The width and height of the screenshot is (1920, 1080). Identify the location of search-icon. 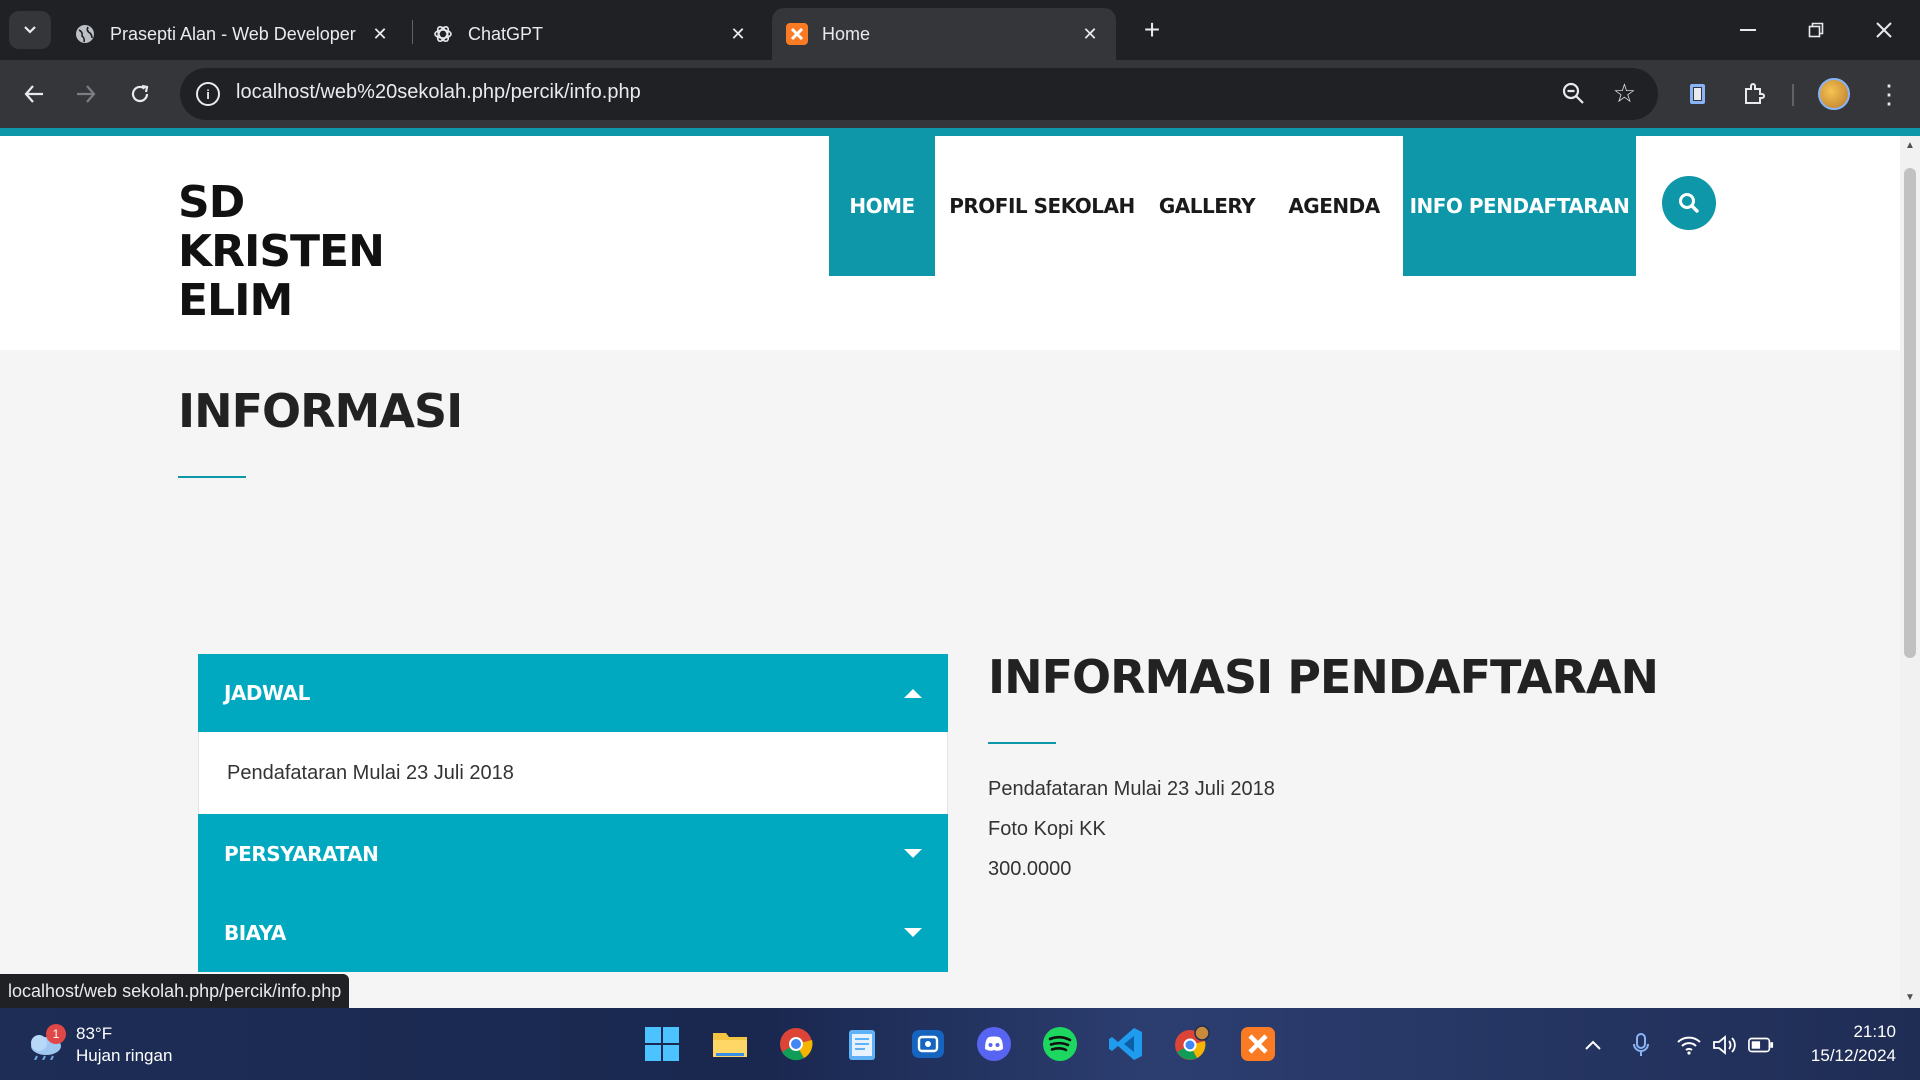
(1689, 203).